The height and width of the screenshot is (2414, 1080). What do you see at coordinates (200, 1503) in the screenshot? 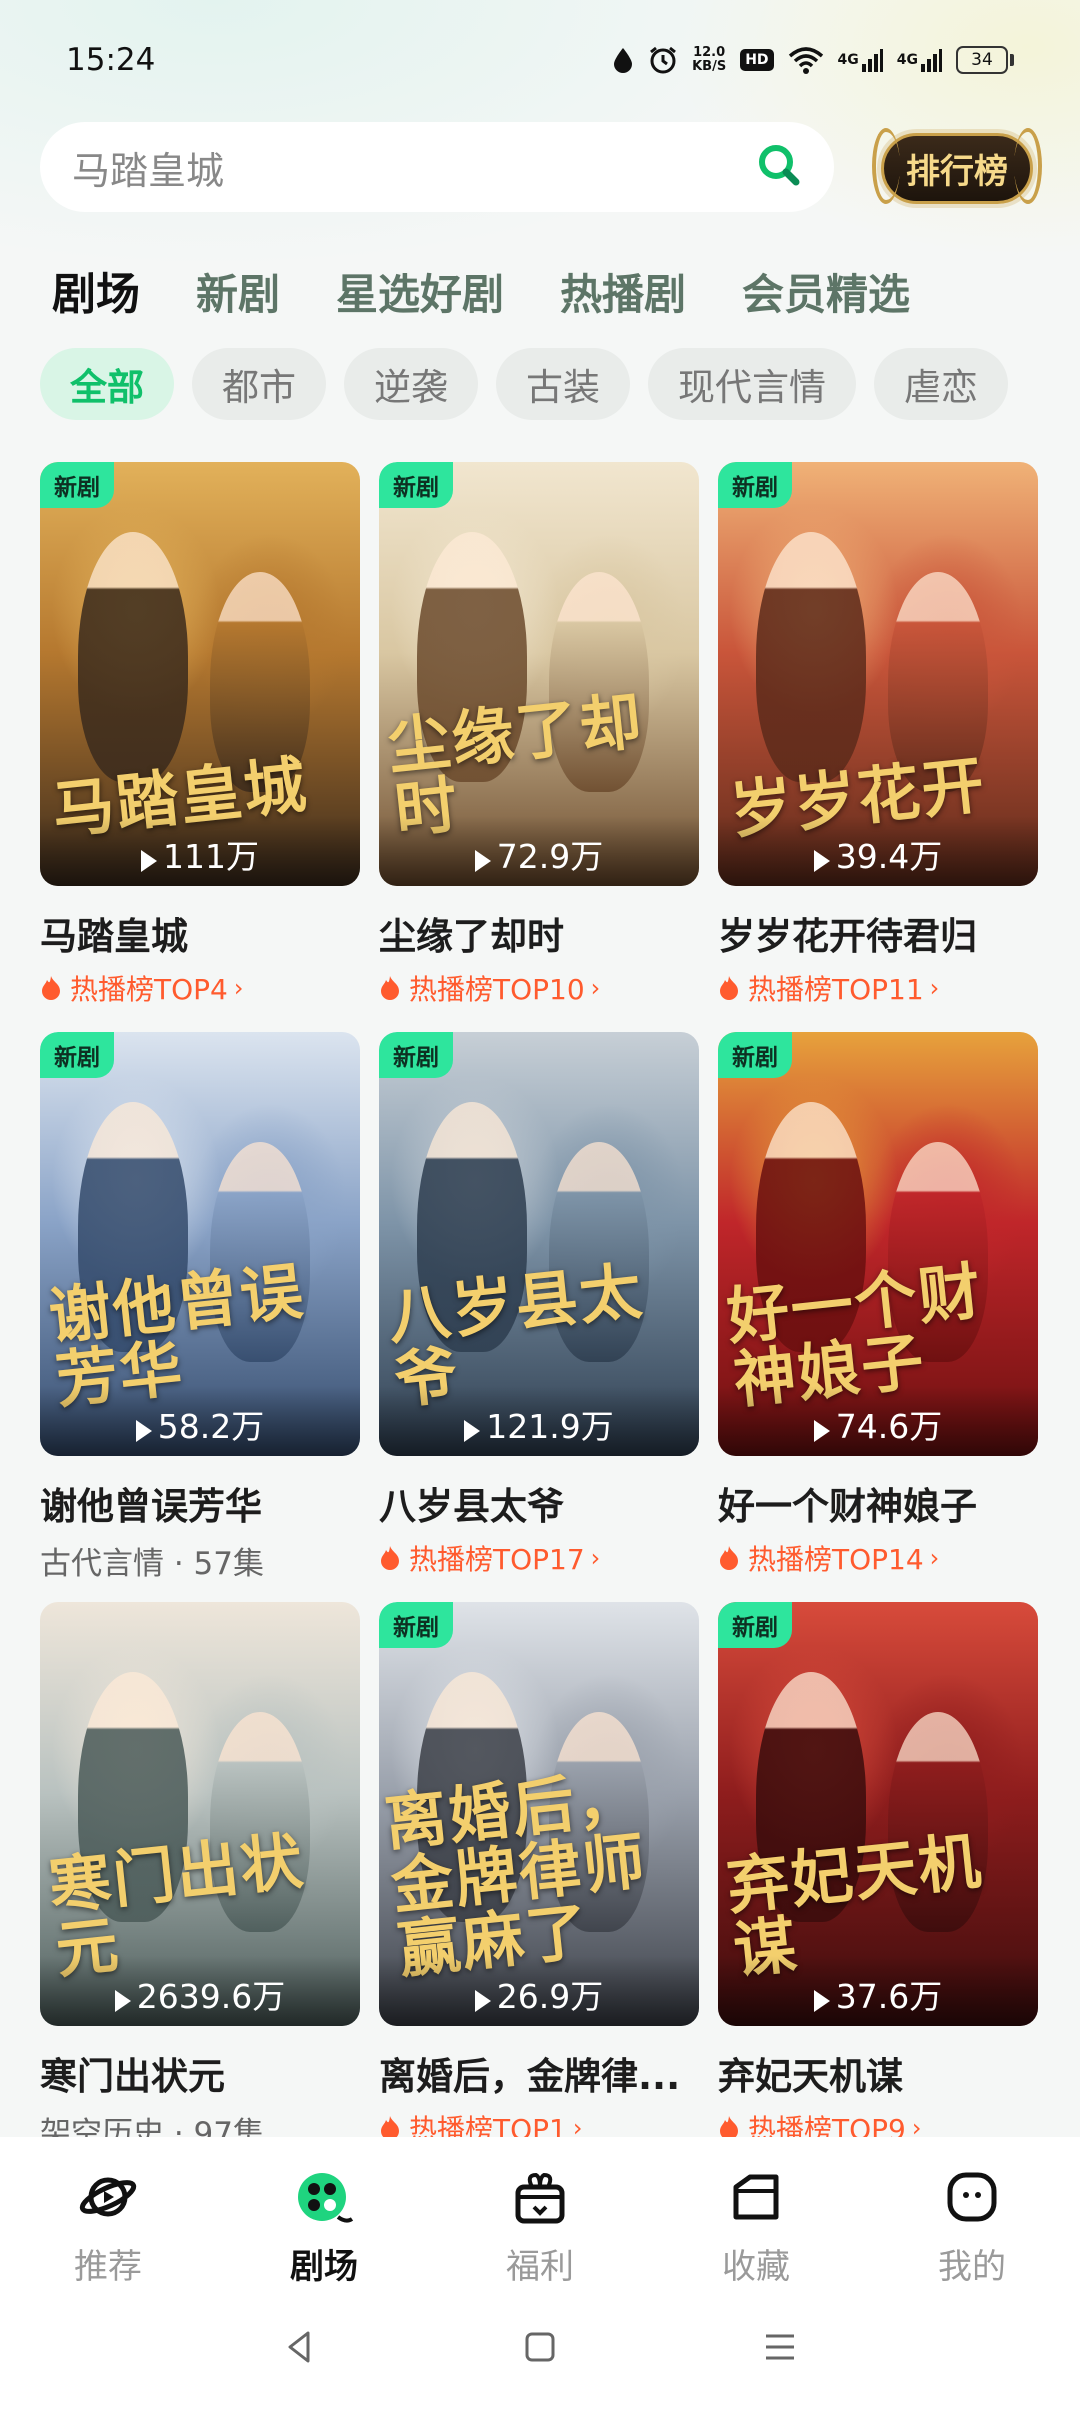
I see `drama-title: 谢他曾误芳华` at bounding box center [200, 1503].